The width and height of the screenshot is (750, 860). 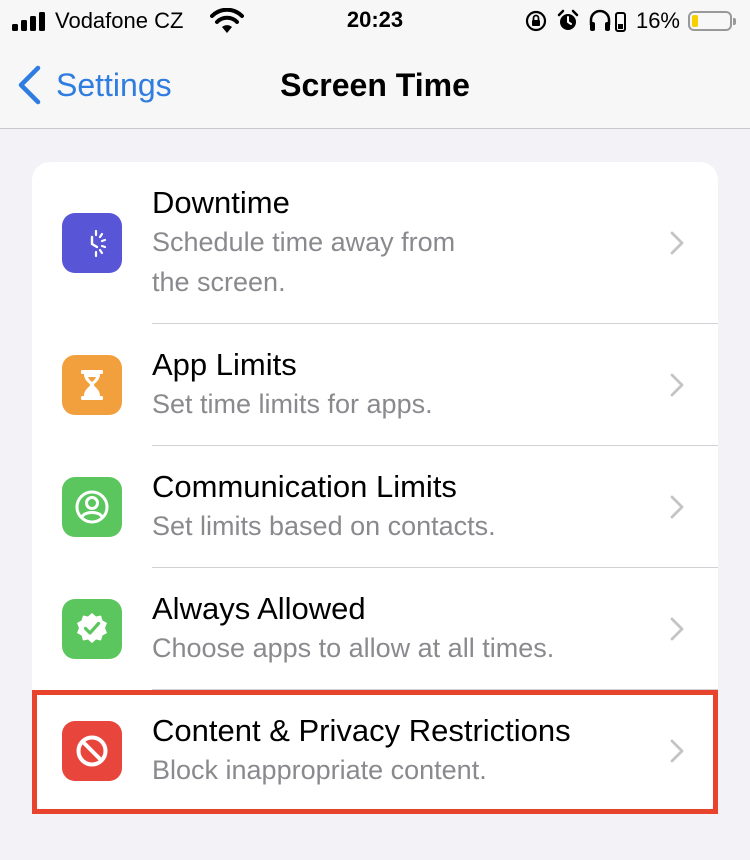 I want to click on alarm-icon, so click(x=568, y=19).